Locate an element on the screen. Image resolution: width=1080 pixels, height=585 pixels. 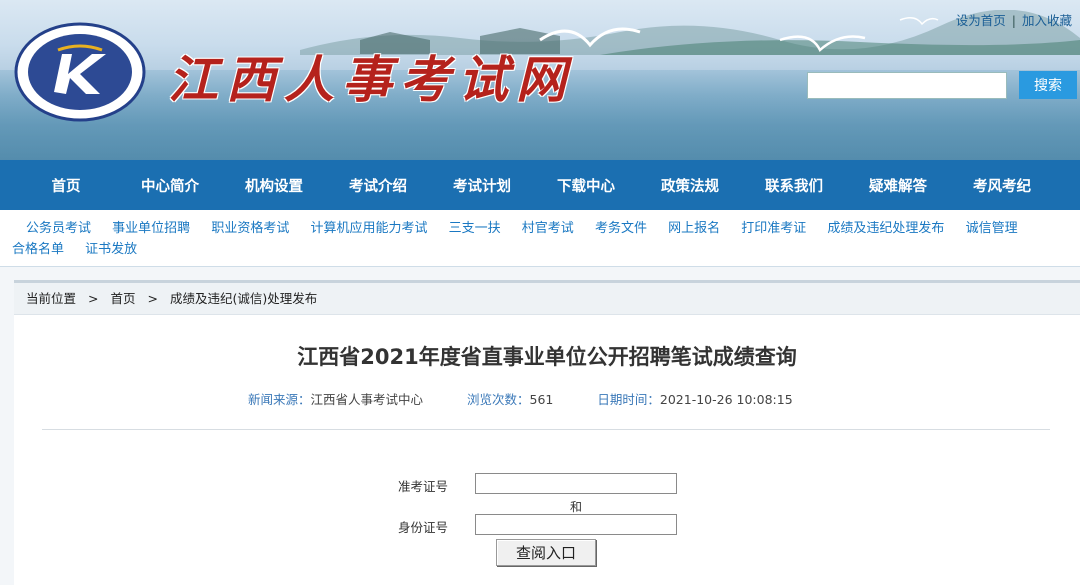
birds-image is located at coordinates (739, 35).